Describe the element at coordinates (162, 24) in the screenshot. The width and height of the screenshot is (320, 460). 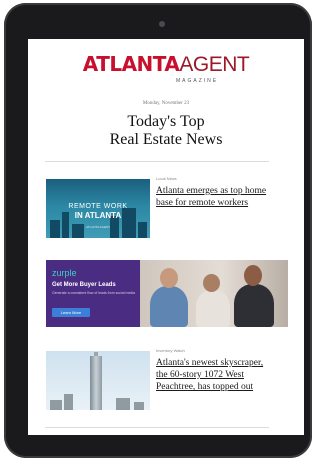
I see `camera-dot` at that location.